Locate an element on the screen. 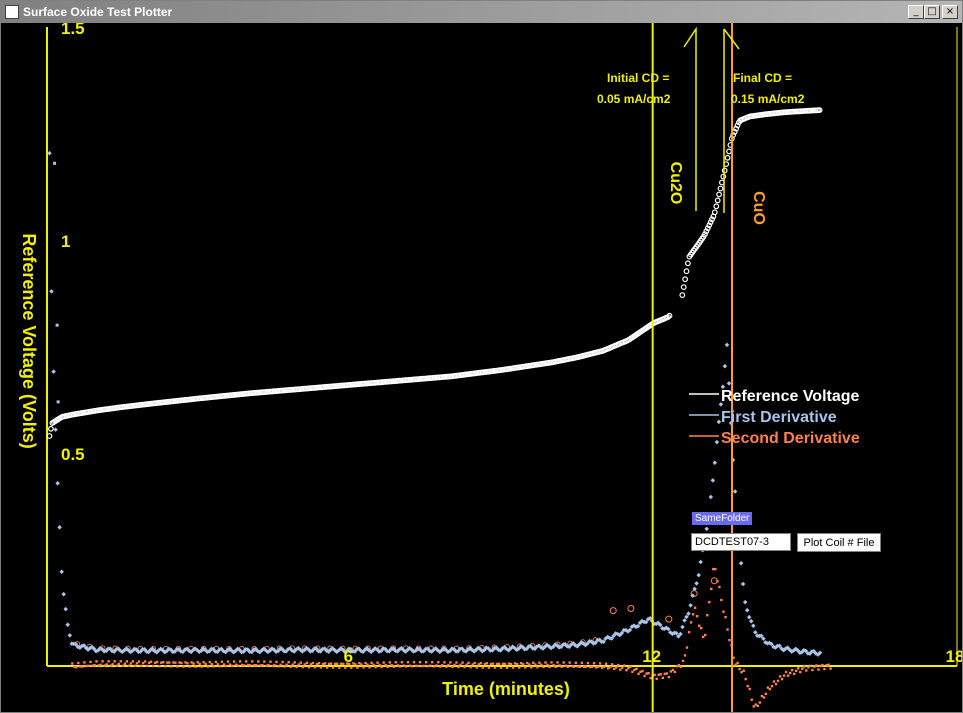 The image size is (963, 713). folder-label: SameFolder is located at coordinates (722, 518).